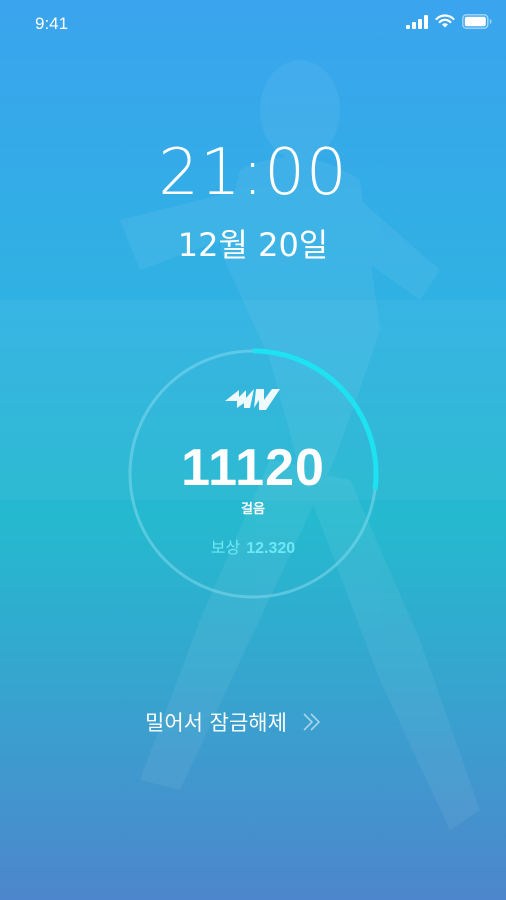  I want to click on step-unit-label: 걸음, so click(253, 509).